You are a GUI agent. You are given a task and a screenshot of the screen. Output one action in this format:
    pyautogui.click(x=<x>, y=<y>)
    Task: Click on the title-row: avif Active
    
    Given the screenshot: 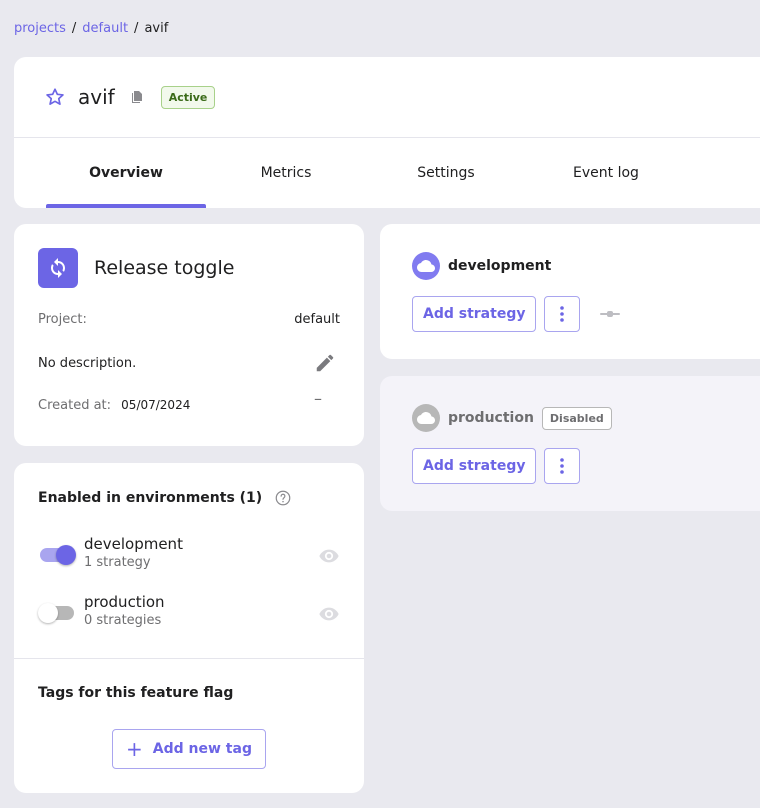 What is the action you would take?
    pyautogui.click(x=130, y=97)
    